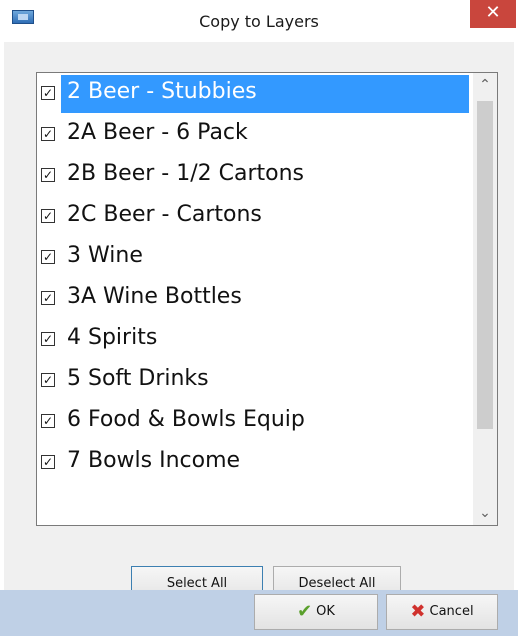 The width and height of the screenshot is (518, 636). I want to click on list-item: ✓ 4 Spirits, so click(255, 340).